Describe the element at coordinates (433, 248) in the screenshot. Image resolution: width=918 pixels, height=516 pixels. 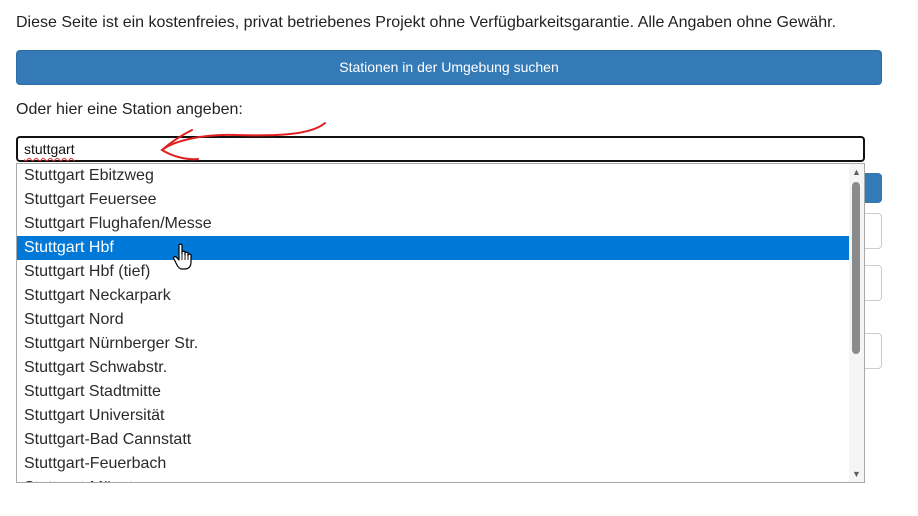
I see `autocomplete-option: Stuttgart Hbf` at that location.